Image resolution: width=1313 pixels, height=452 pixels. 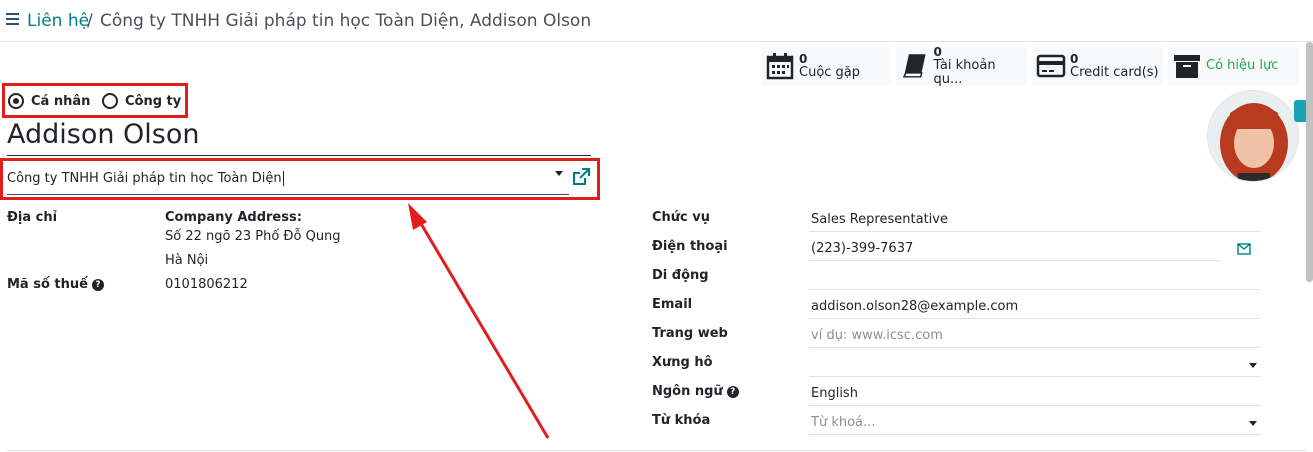 I want to click on language-label-text: Ngôn ngữ, so click(x=687, y=391).